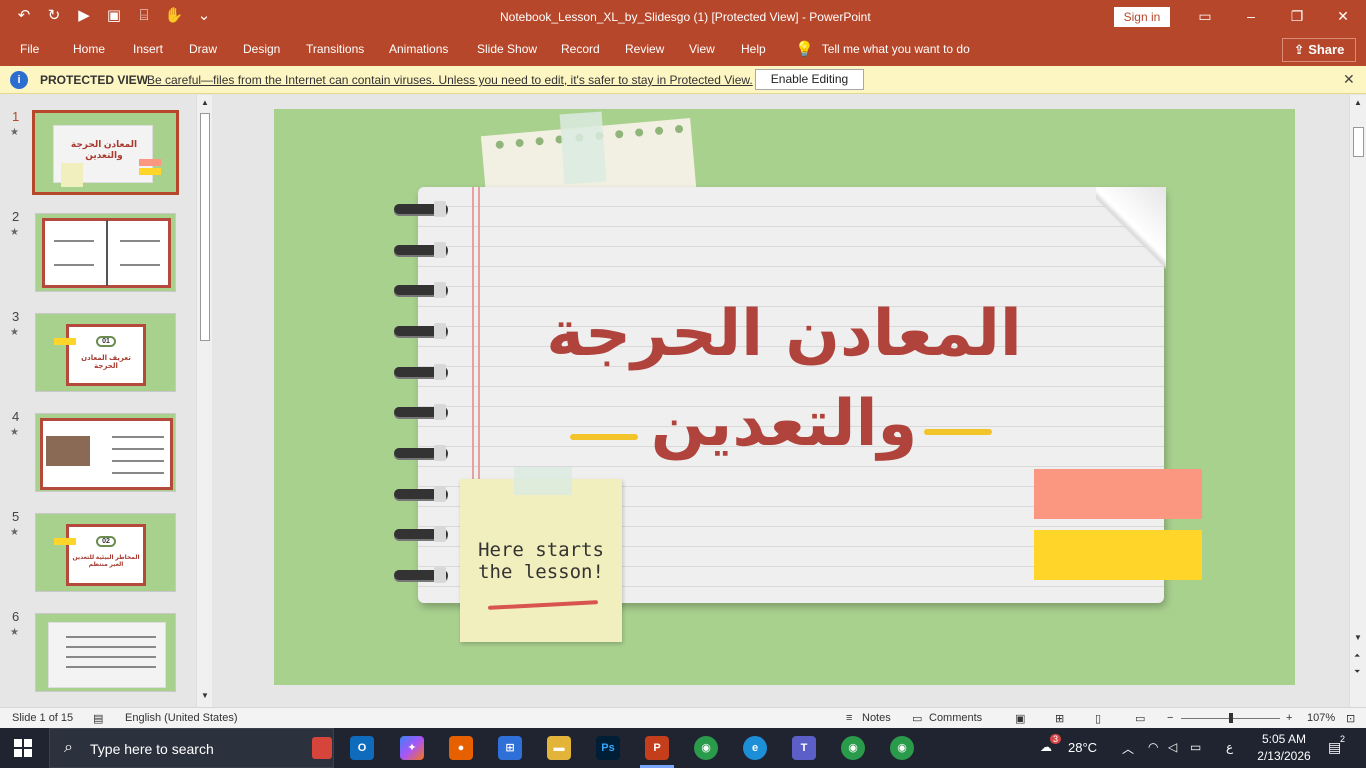  I want to click on language-indicator: English (United States), so click(181, 718).